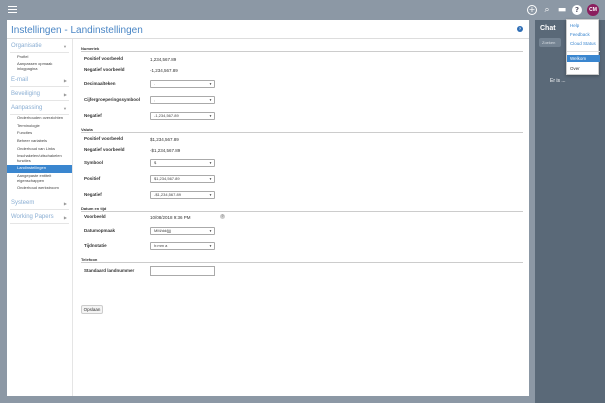  I want to click on sidebar-section-aanpassing: Aanpassing ▼, so click(39, 109).